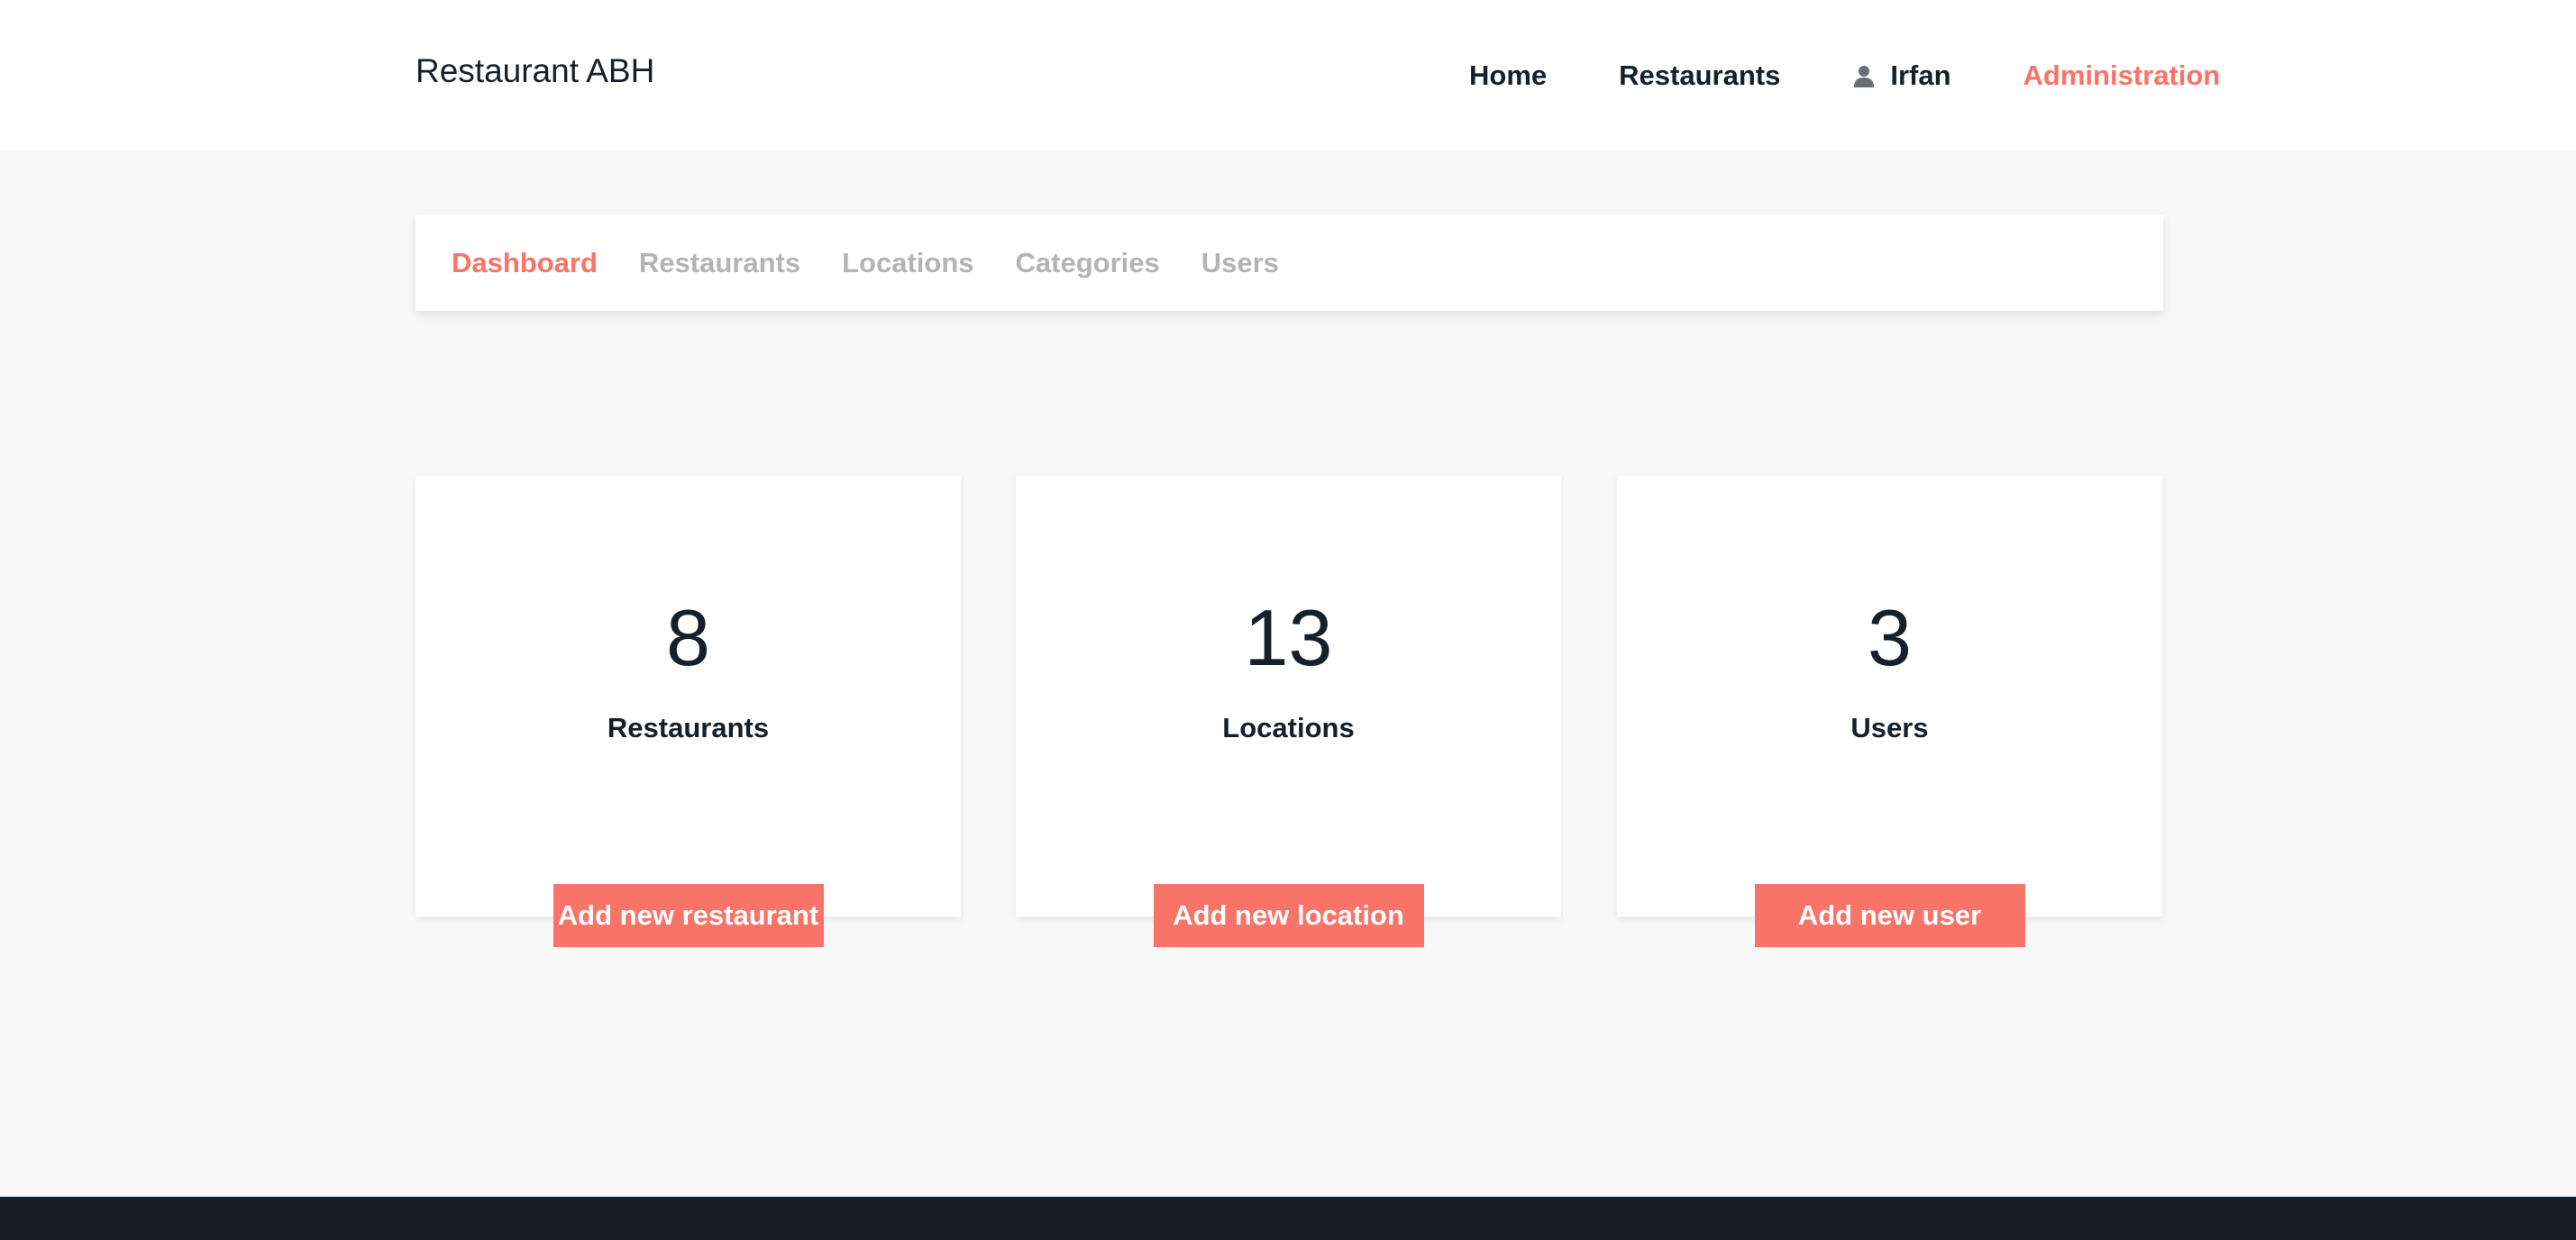 The height and width of the screenshot is (1240, 2576). What do you see at coordinates (1288, 637) in the screenshot?
I see `locations-count: 13` at bounding box center [1288, 637].